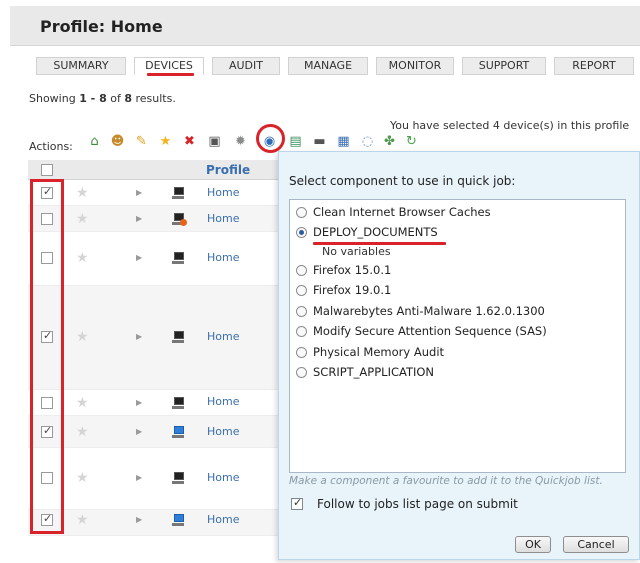  I want to click on follow-label: Follow to jobs list page on submit, so click(417, 504).